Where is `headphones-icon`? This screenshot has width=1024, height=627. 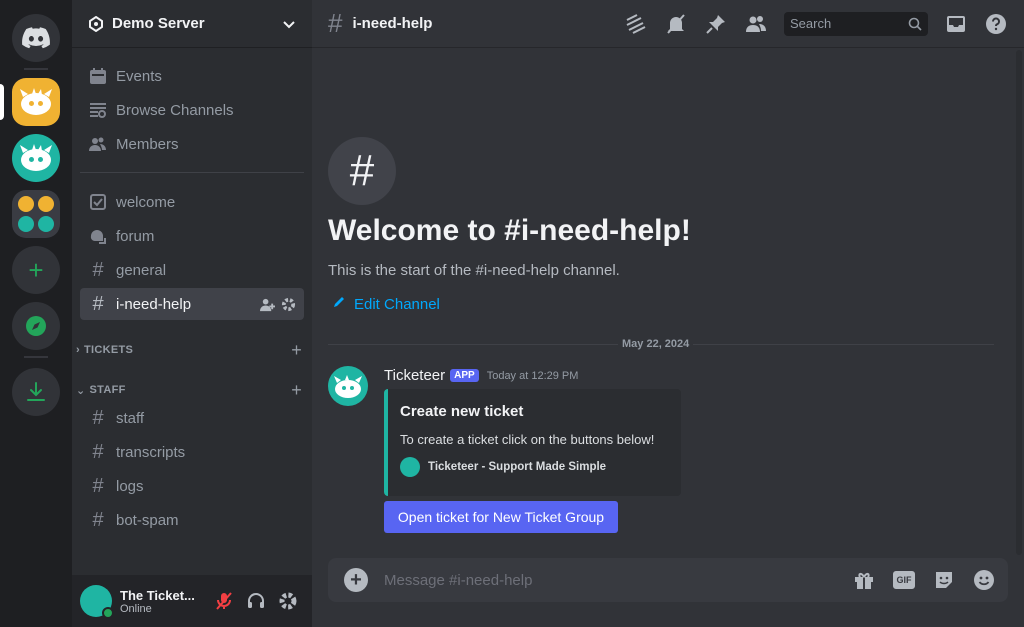 headphones-icon is located at coordinates (256, 601).